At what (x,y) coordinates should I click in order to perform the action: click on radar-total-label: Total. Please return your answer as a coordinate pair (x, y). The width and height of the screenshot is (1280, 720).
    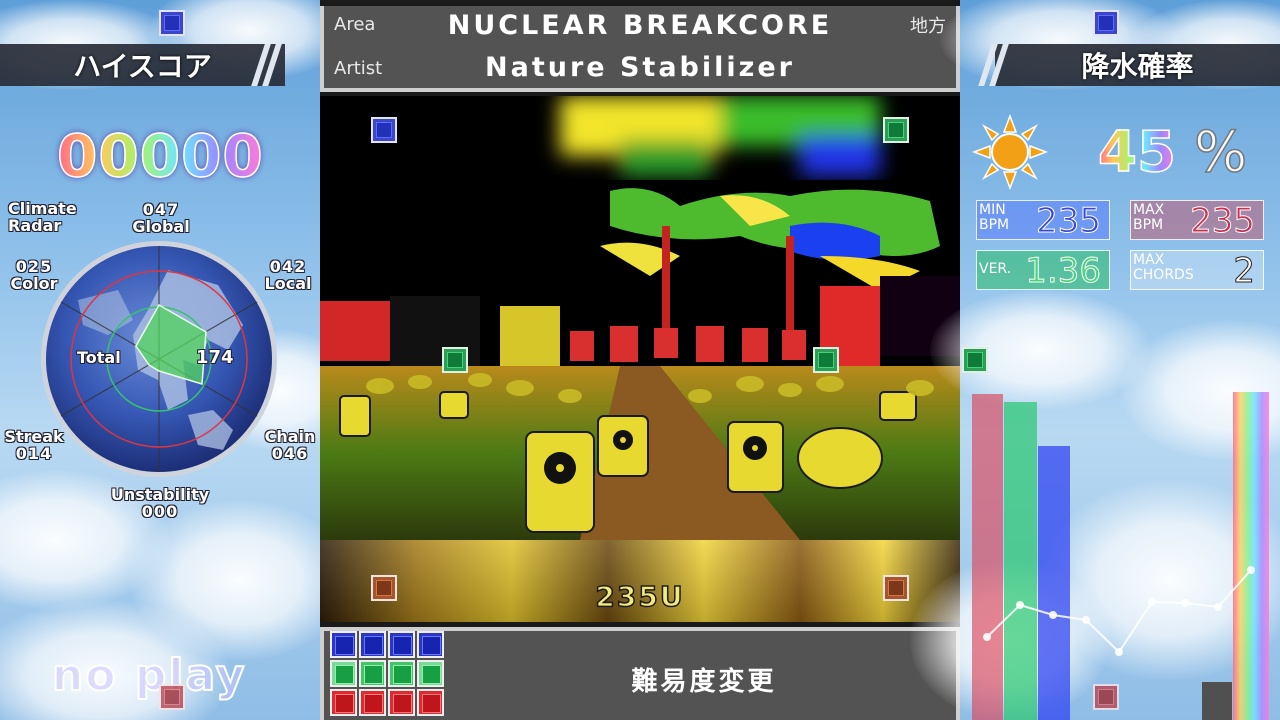
    Looking at the image, I should click on (99, 357).